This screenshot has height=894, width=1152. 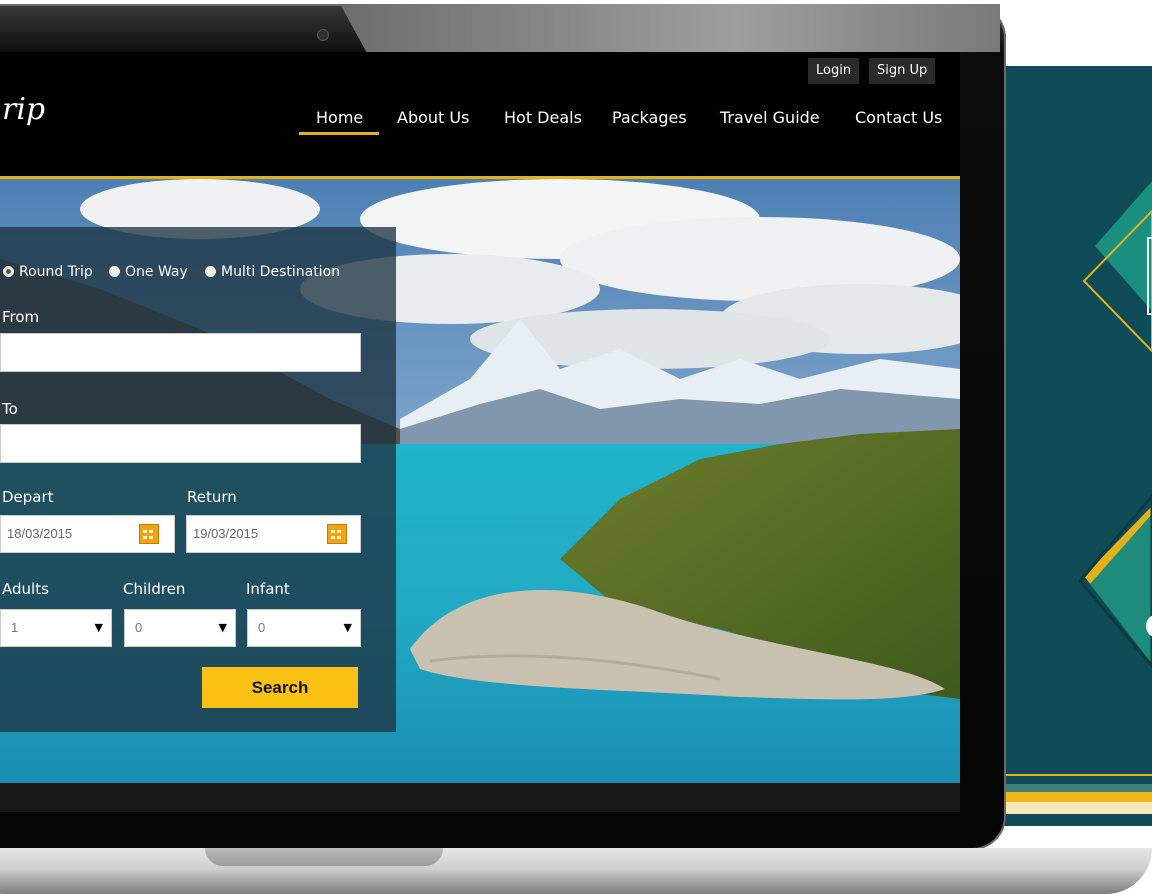 What do you see at coordinates (323, 35) in the screenshot?
I see `camera-icon` at bounding box center [323, 35].